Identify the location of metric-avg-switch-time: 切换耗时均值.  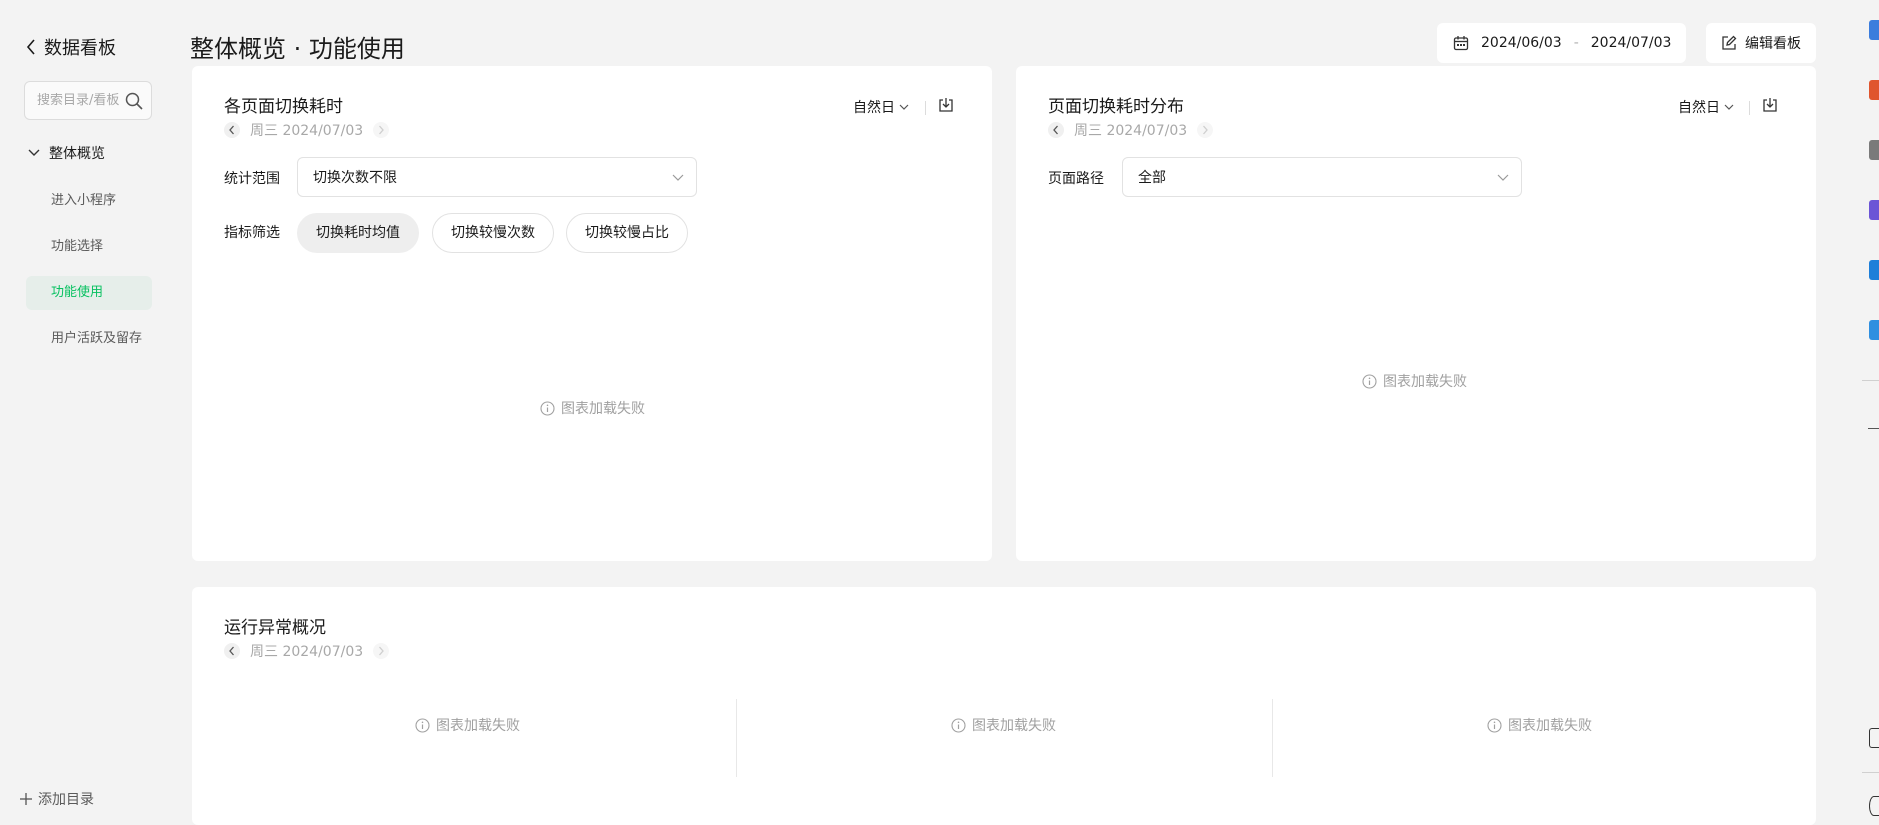
(358, 233).